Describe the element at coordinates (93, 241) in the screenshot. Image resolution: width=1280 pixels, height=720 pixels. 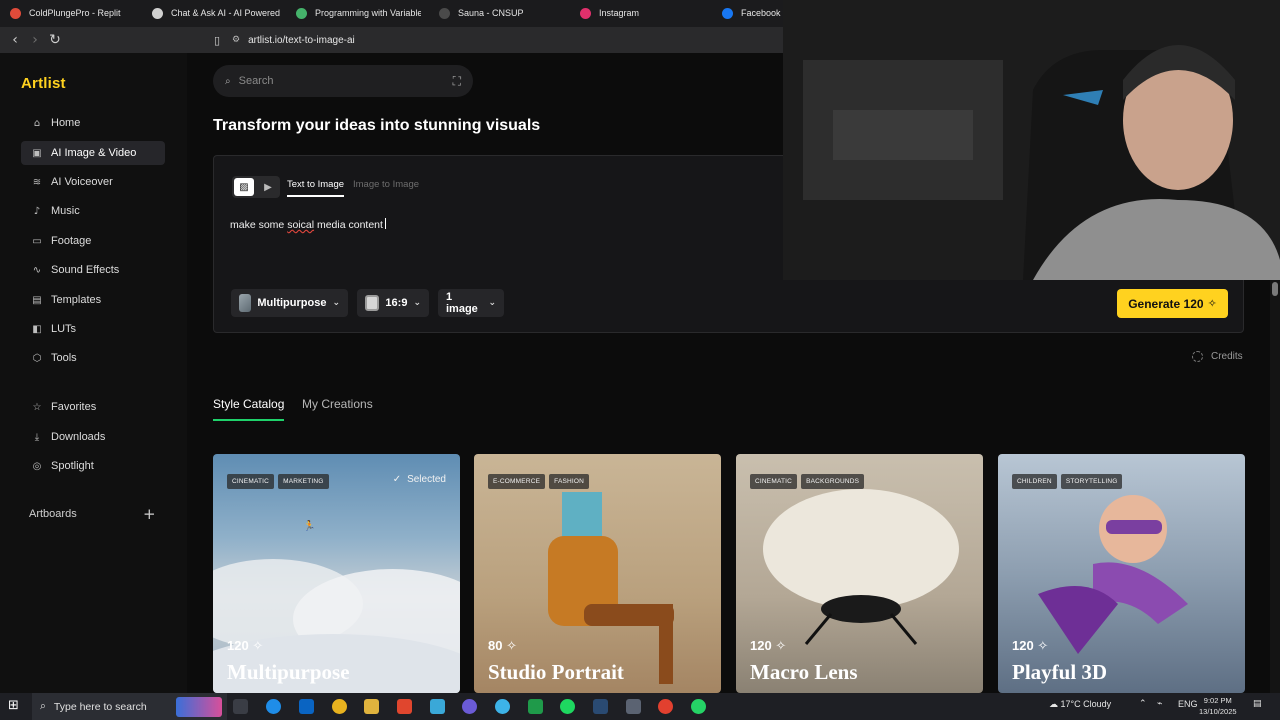
I see `sidebar-item-footage: ▭ Footage` at that location.